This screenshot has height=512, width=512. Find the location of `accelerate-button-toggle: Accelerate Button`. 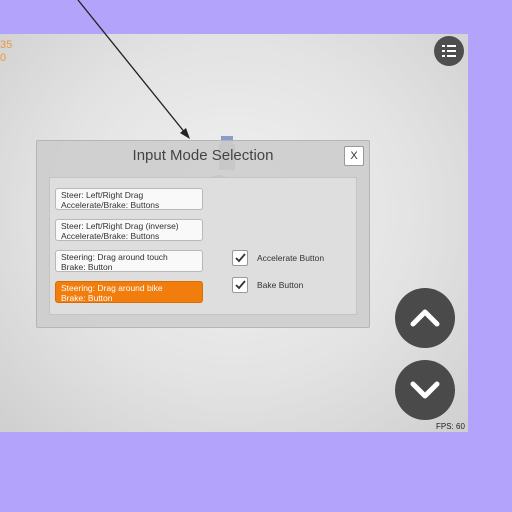

accelerate-button-toggle: Accelerate Button is located at coordinates (278, 258).